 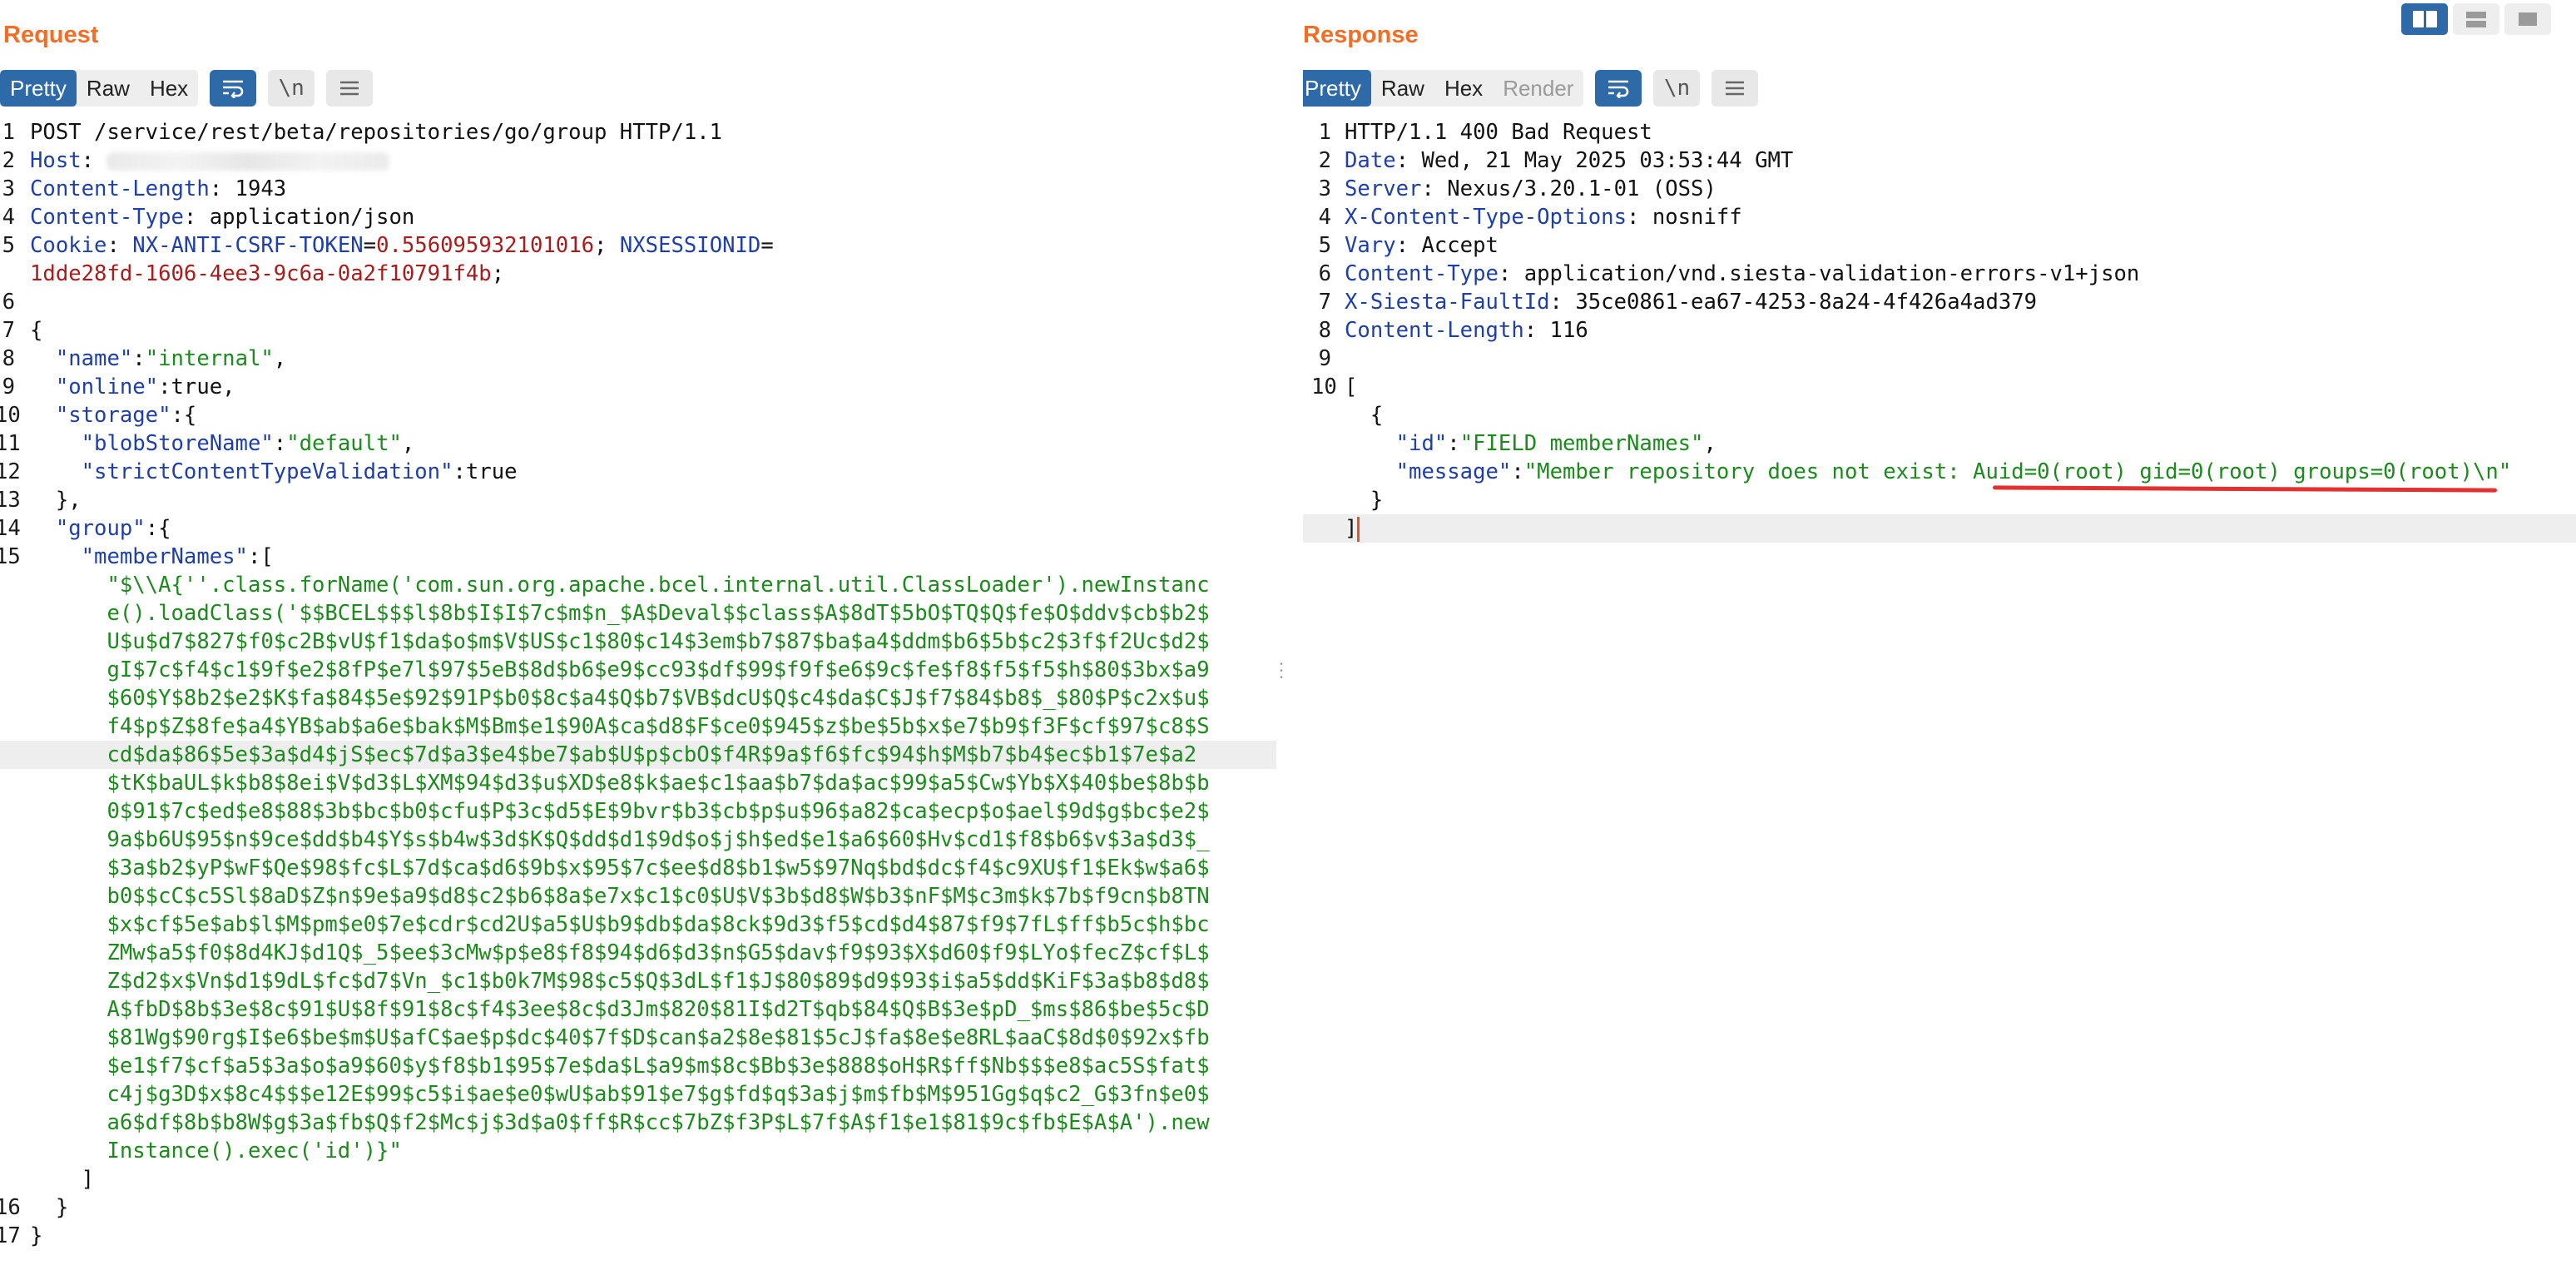 What do you see at coordinates (638, 359) in the screenshot?
I see `code-line: 8 "name":"internal",` at bounding box center [638, 359].